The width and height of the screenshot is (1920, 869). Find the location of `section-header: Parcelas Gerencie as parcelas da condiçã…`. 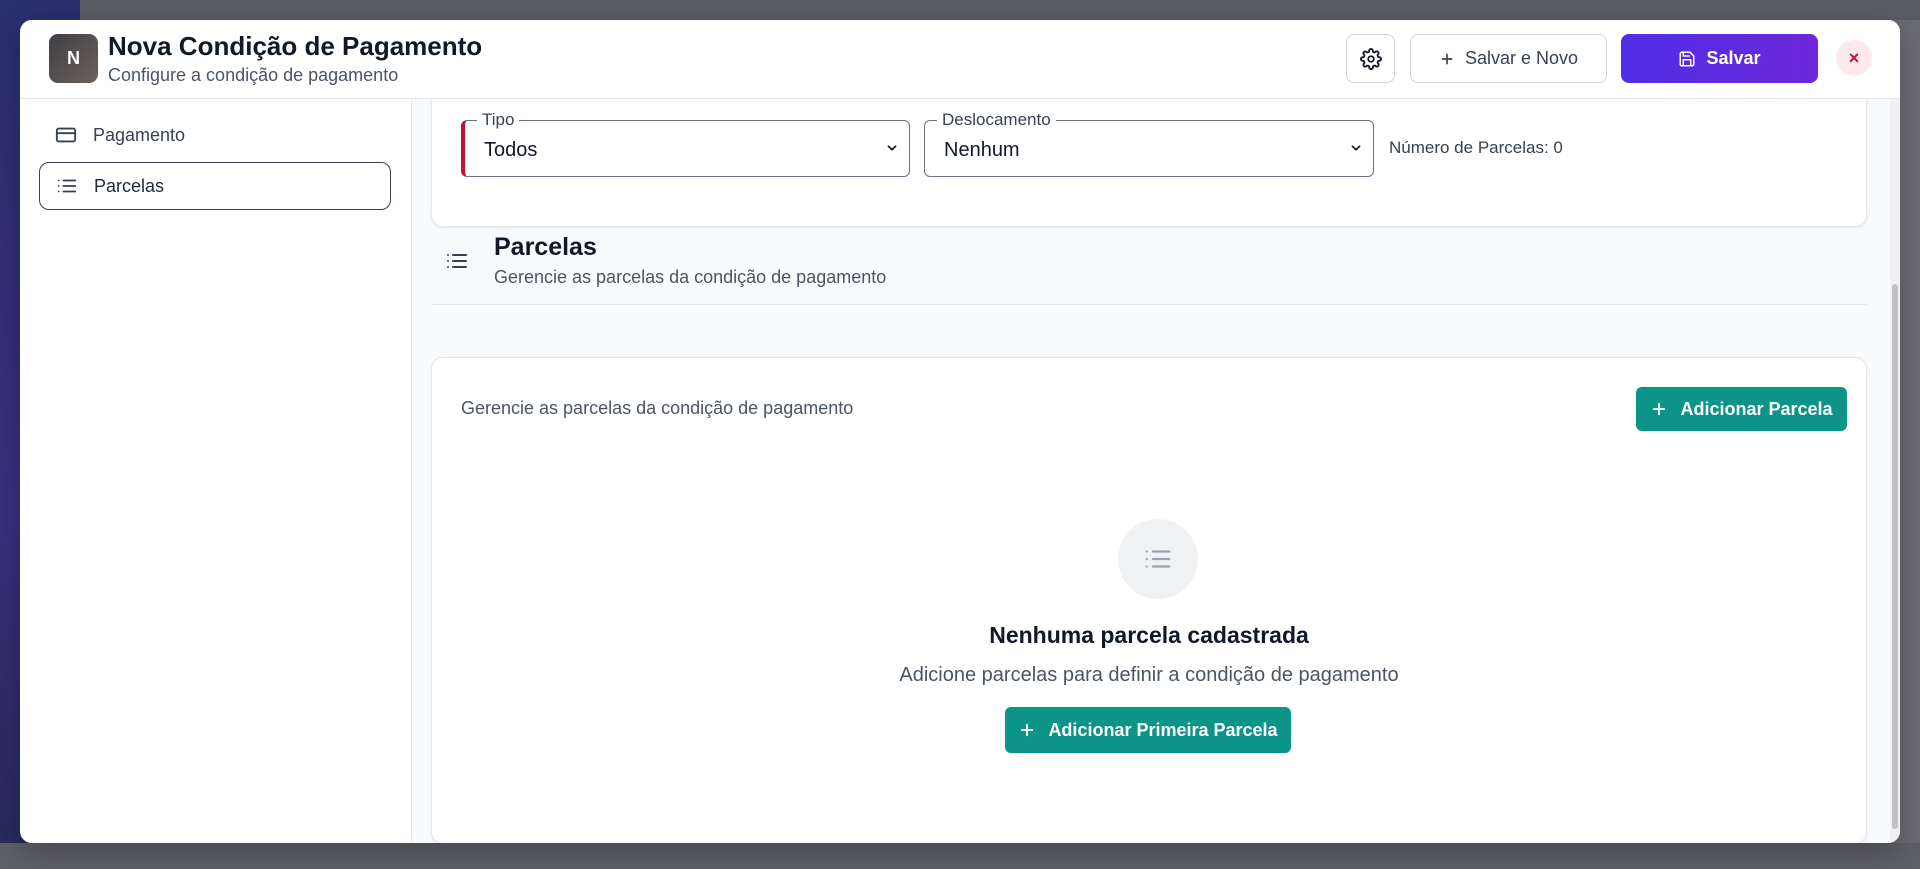

section-header: Parcelas Gerencie as parcelas da condiçã… is located at coordinates (1149, 266).